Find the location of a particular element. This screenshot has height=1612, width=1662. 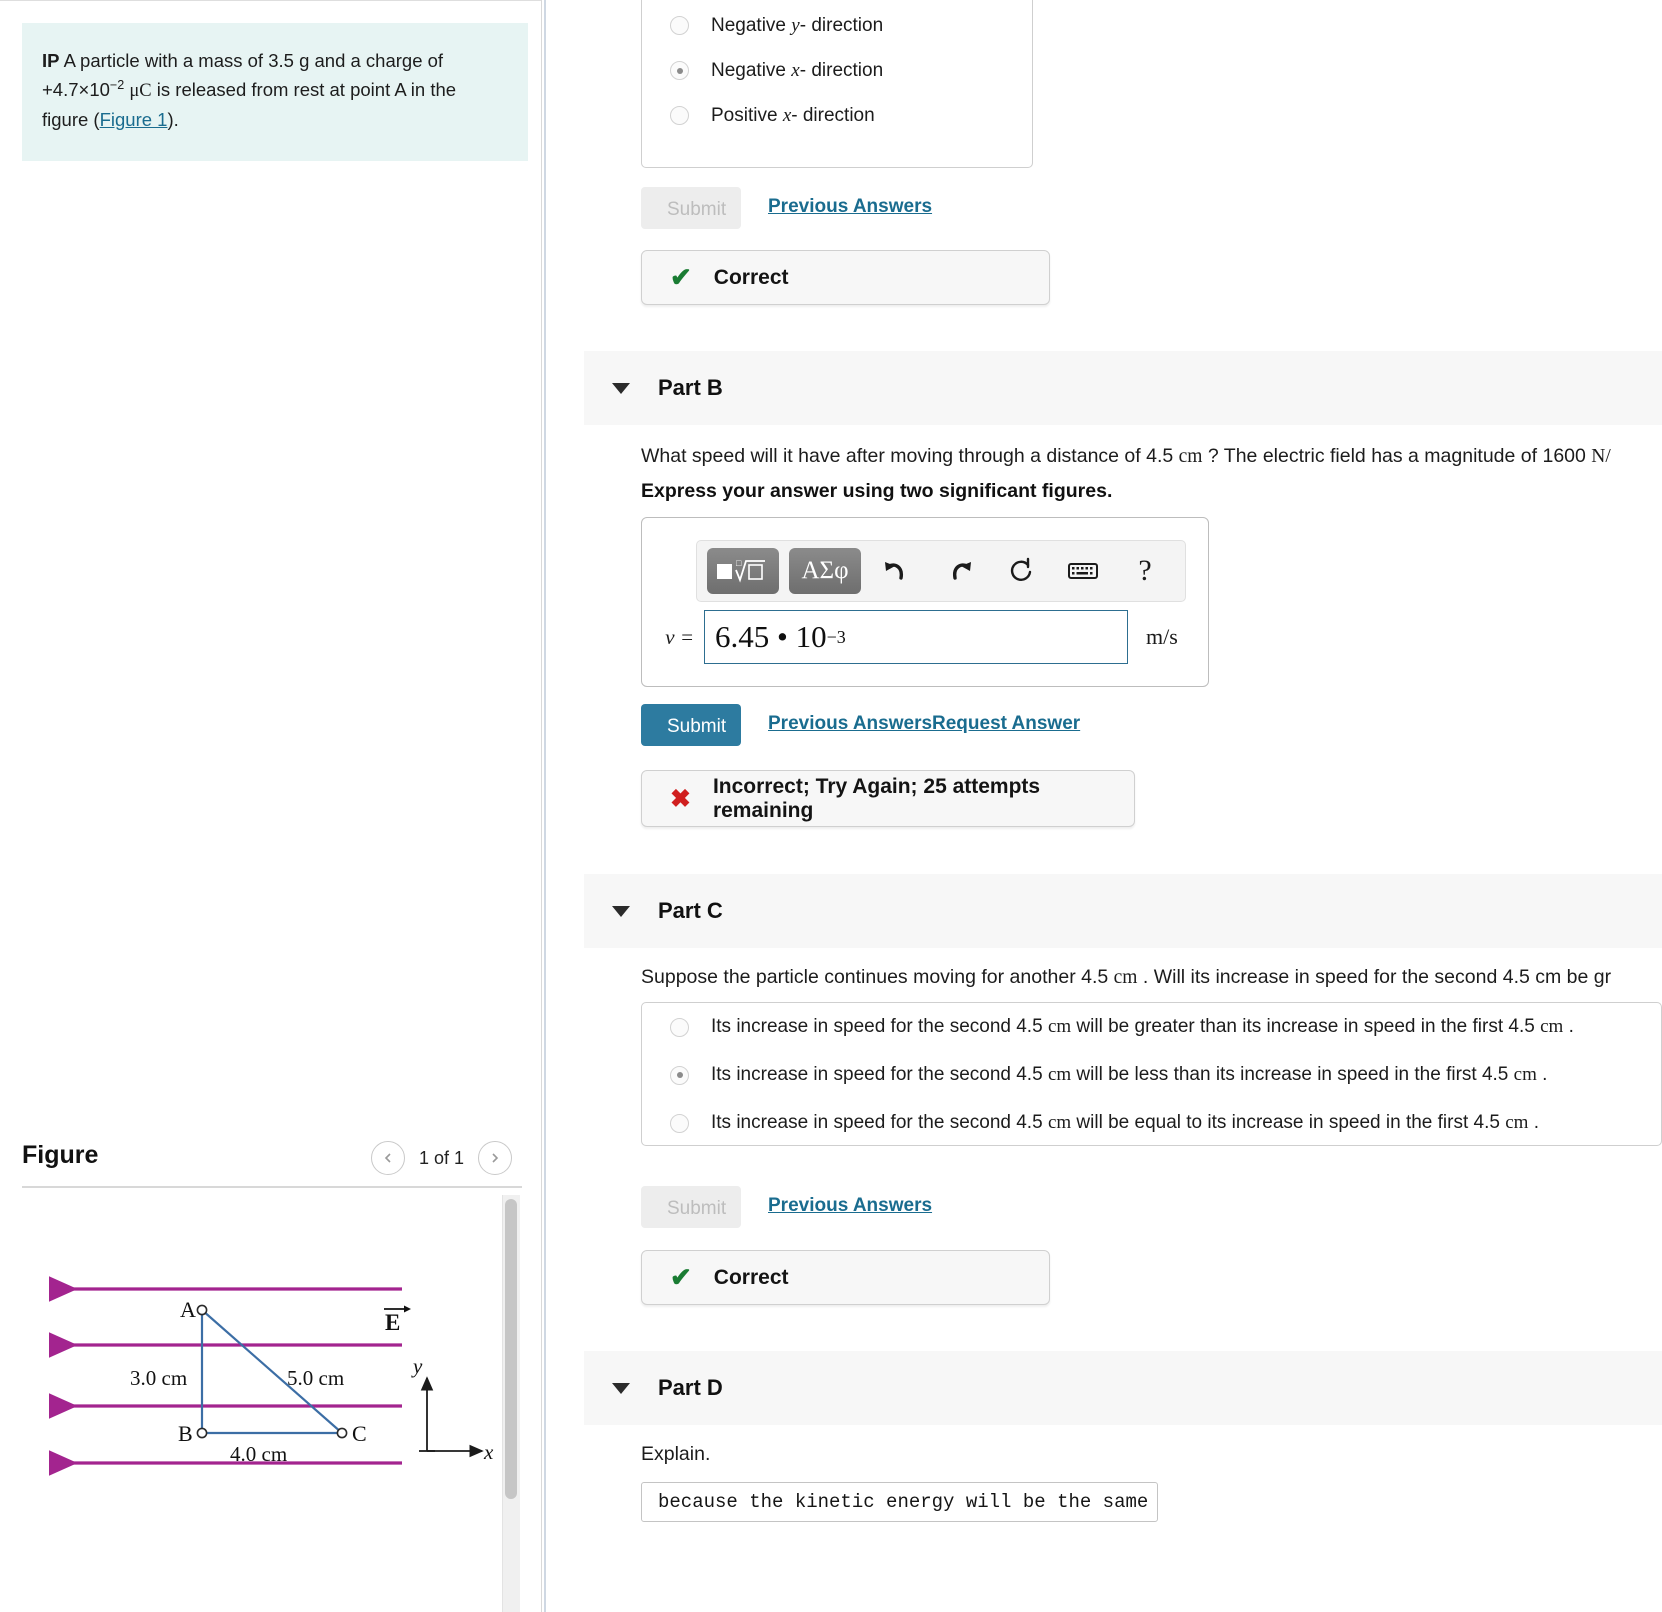

figure-label-b: B is located at coordinates (185, 1433).